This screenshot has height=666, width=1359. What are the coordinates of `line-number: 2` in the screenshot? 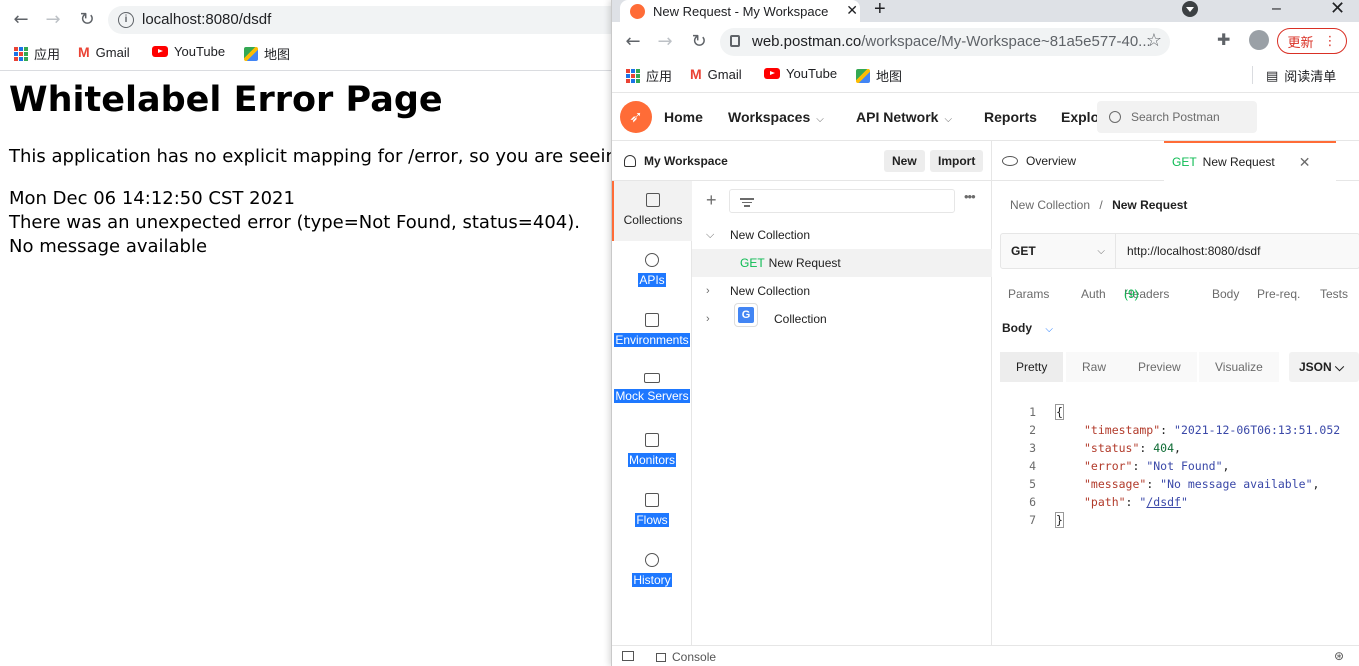 It's located at (1032, 430).